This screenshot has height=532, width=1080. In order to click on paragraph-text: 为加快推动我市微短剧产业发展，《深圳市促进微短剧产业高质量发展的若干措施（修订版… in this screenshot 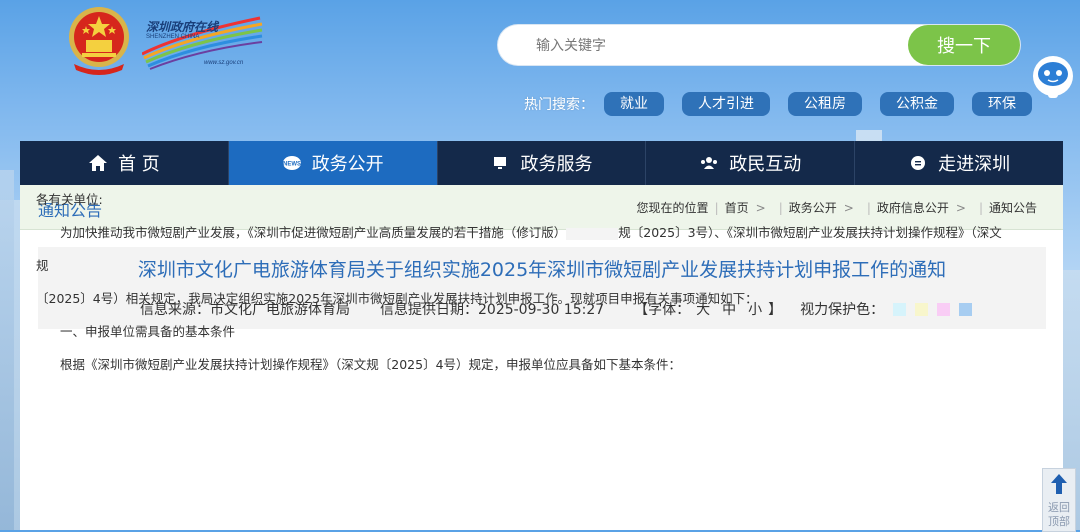, I will do `click(313, 232)`.